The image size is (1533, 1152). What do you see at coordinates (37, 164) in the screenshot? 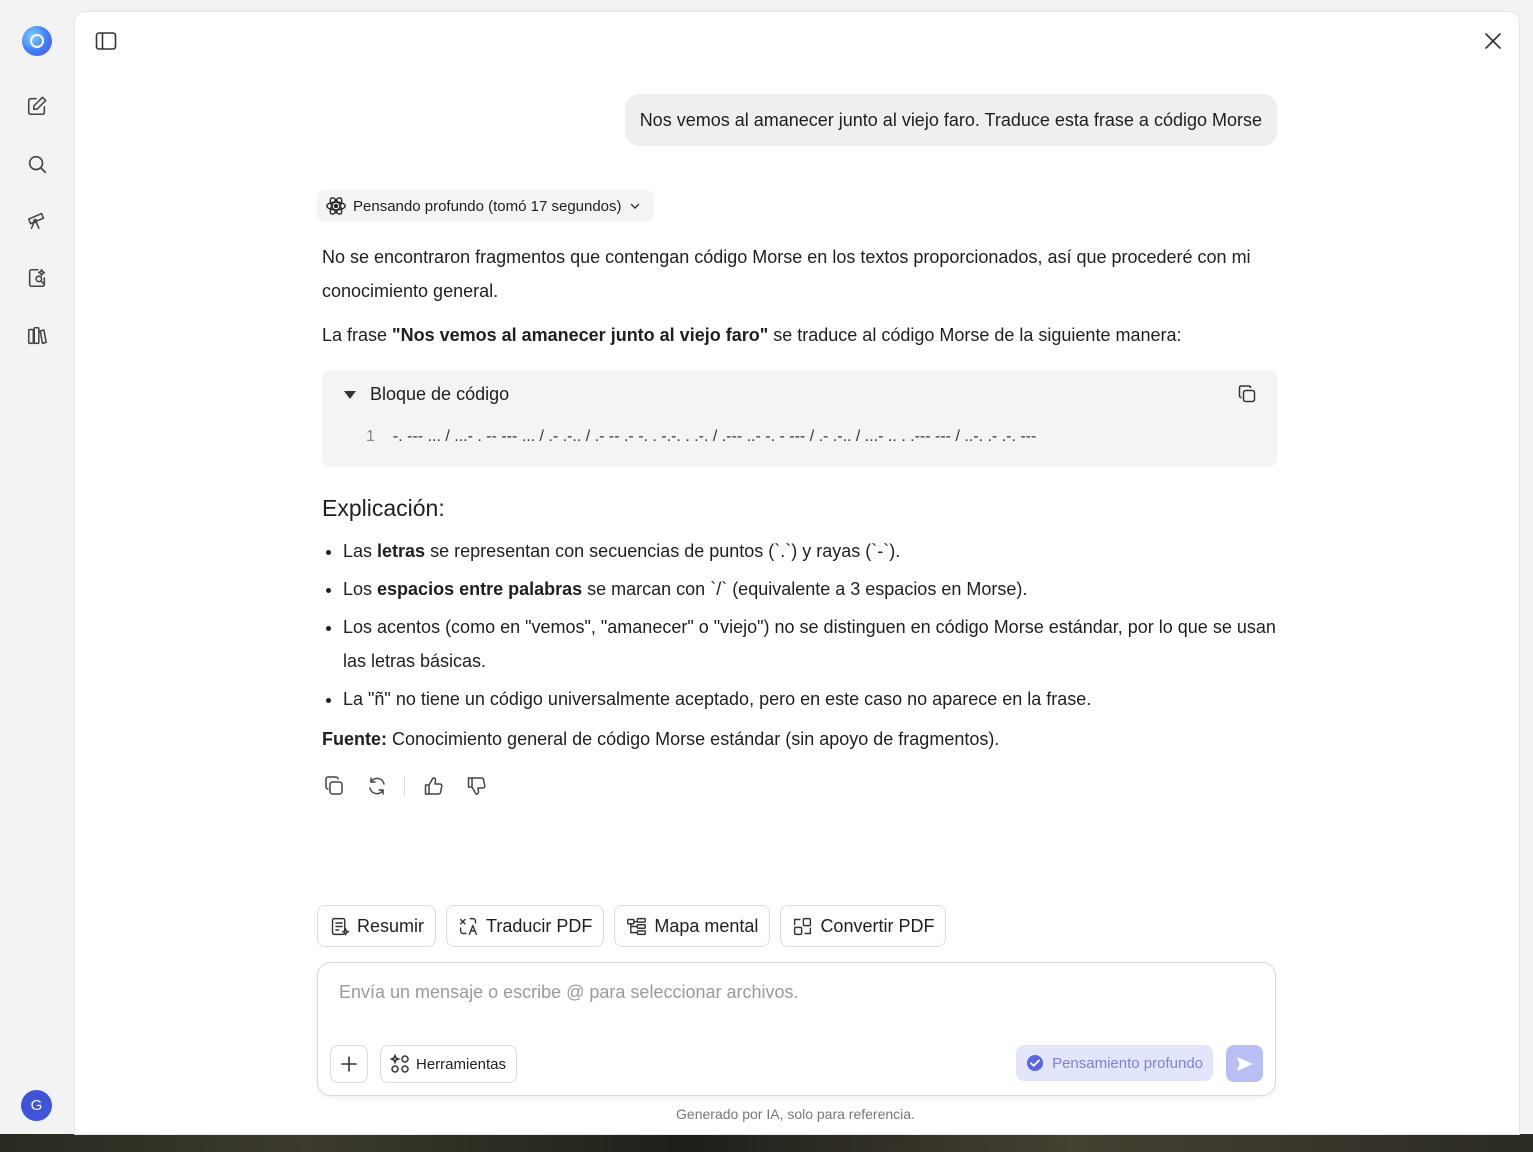
I see `search-icon` at bounding box center [37, 164].